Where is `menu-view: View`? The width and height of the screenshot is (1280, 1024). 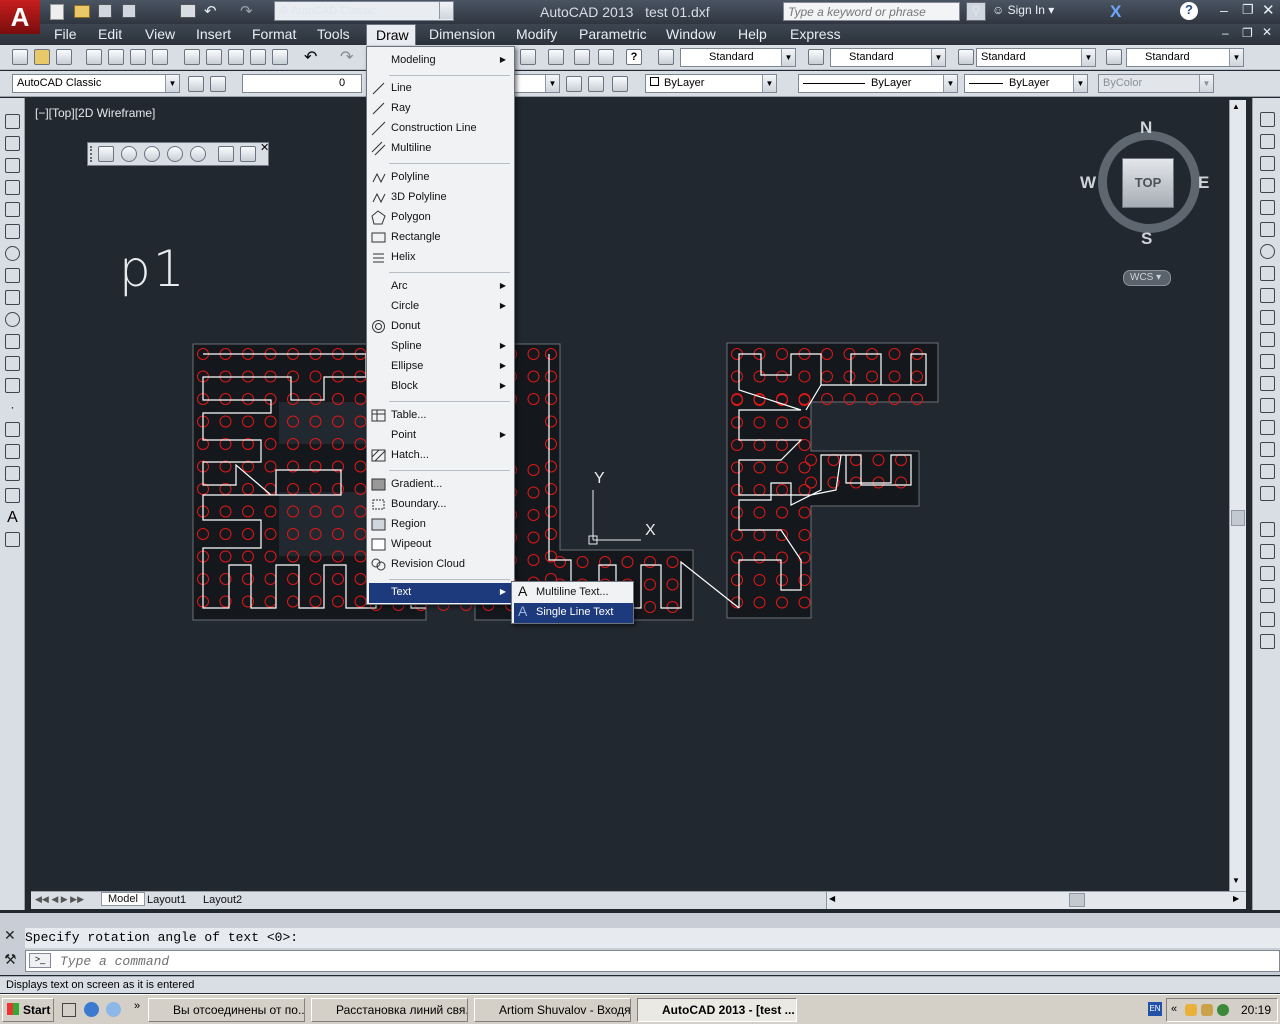 menu-view: View is located at coordinates (160, 34).